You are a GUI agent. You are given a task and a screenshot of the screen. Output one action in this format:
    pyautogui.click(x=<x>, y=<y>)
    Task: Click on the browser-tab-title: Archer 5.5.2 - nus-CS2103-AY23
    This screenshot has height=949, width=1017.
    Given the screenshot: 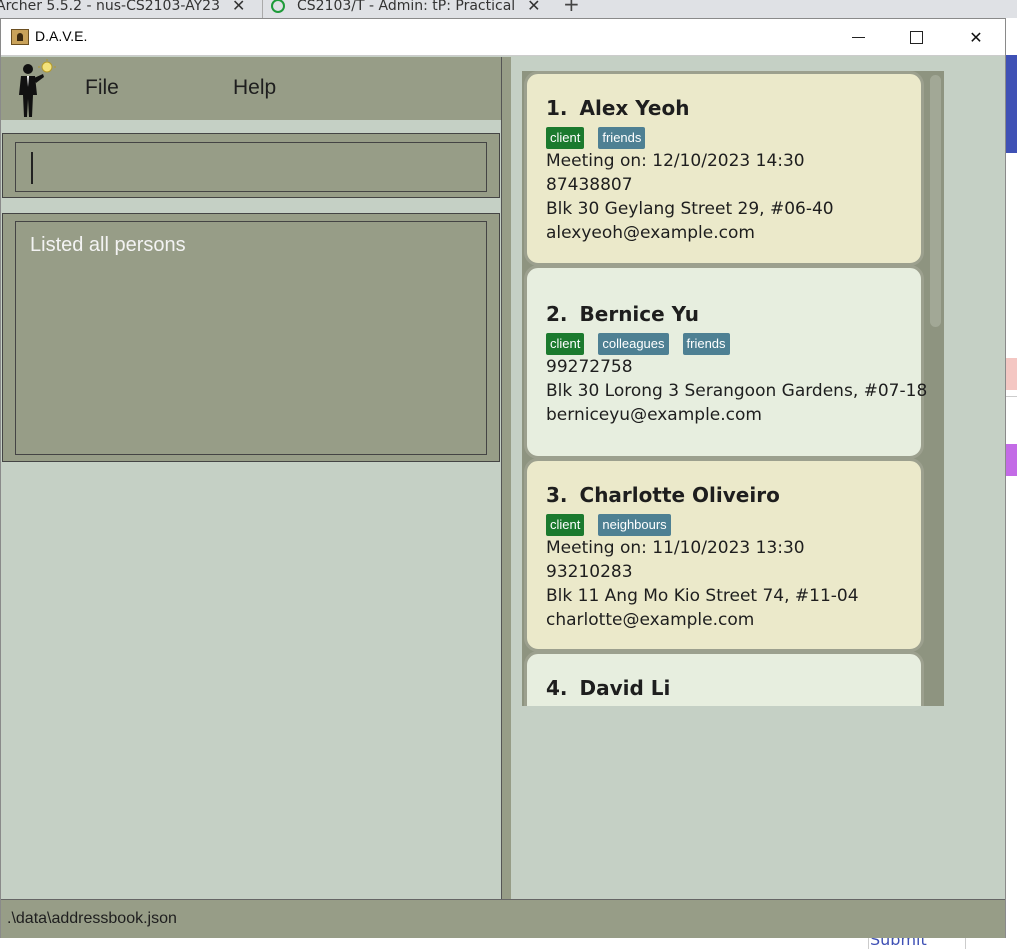 What is the action you would take?
    pyautogui.click(x=110, y=7)
    